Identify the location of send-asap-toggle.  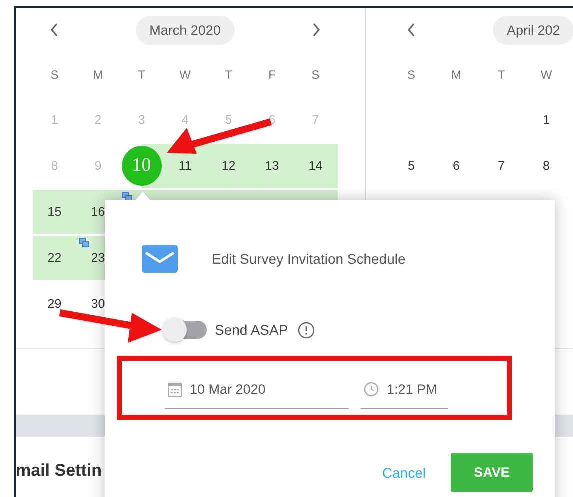
(186, 330).